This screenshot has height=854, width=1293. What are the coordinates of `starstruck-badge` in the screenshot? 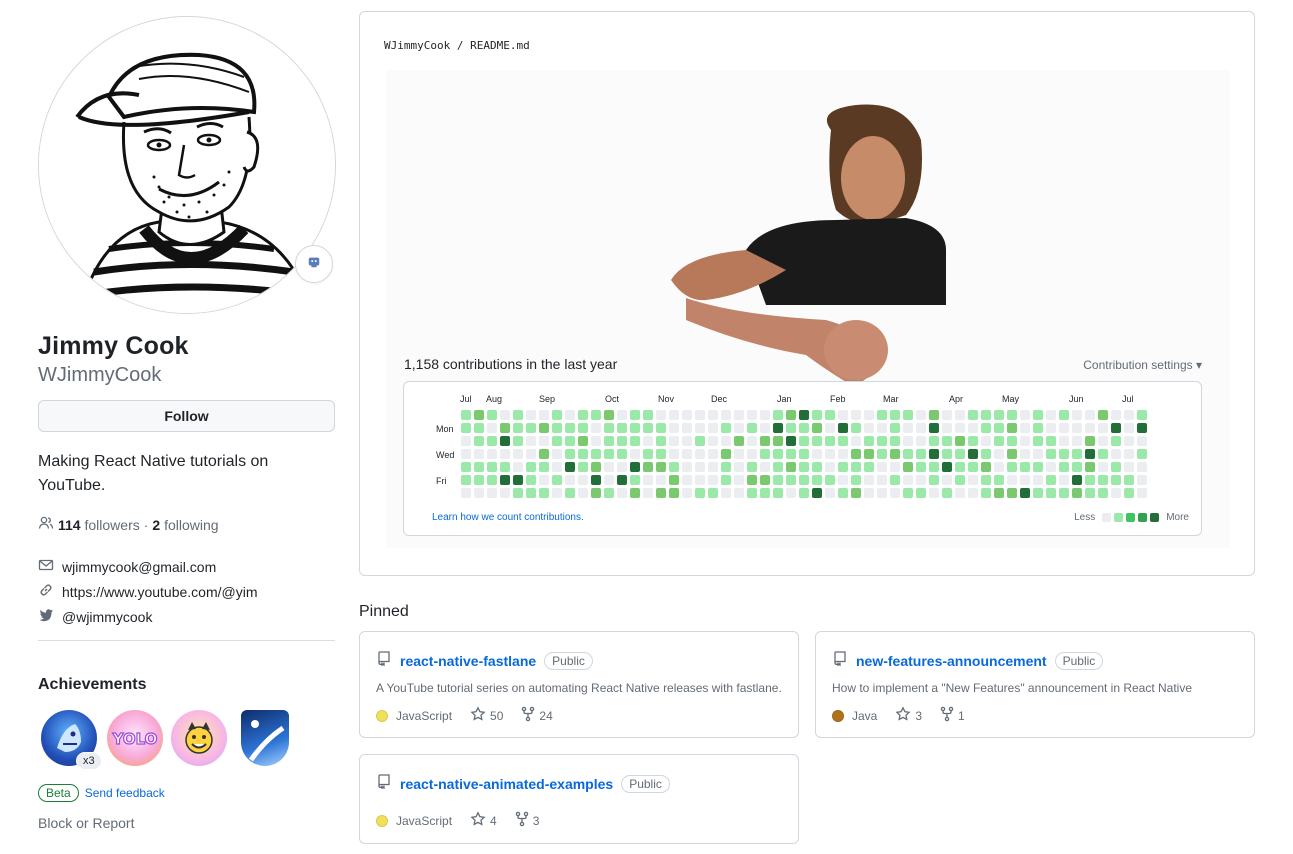 It's located at (199, 738).